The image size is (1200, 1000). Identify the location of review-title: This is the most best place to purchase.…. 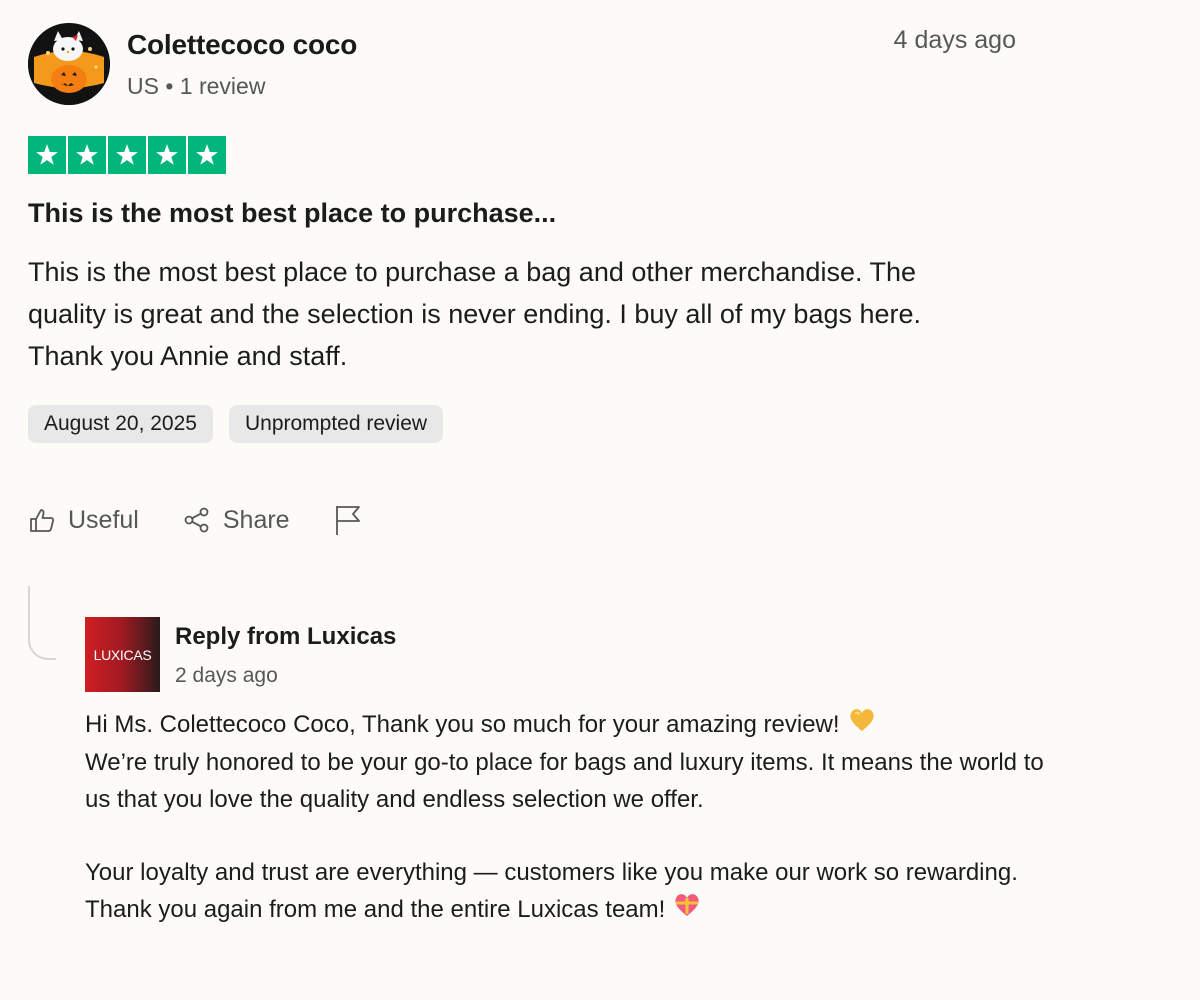
(292, 213).